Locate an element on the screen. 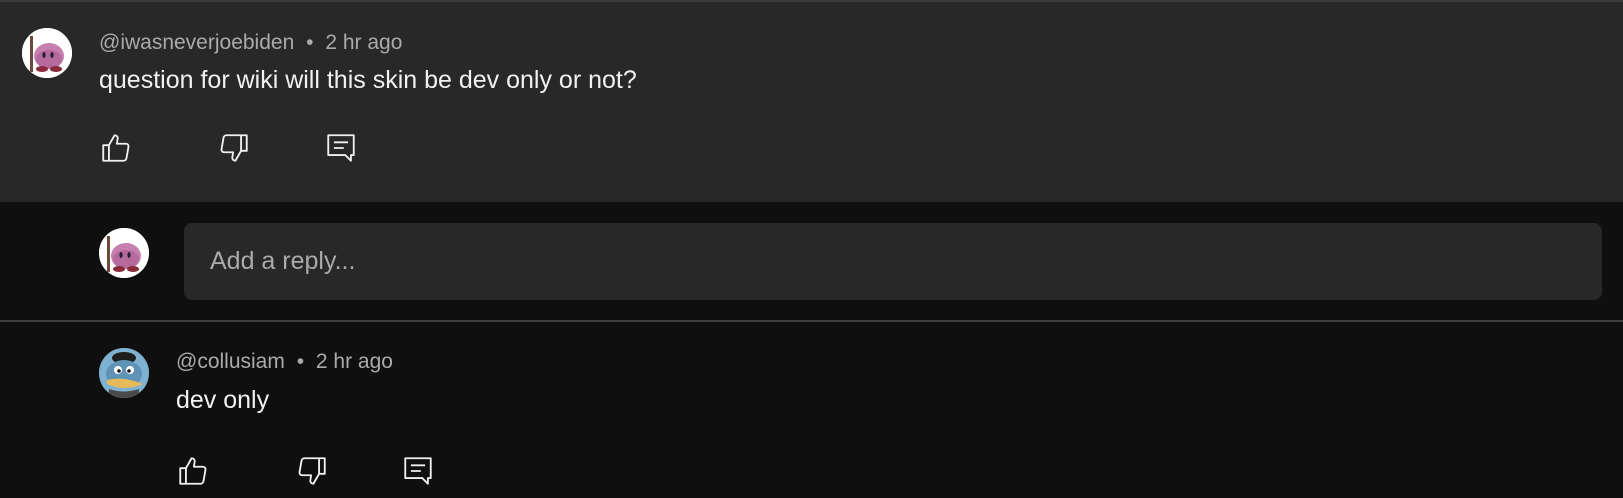  parent-comment-time: 2 hr ago is located at coordinates (363, 42).